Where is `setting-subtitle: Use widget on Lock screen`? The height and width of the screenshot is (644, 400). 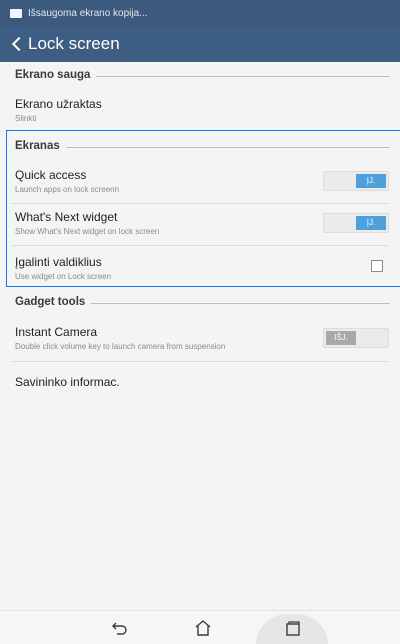
setting-subtitle: Use widget on Lock screen is located at coordinates (63, 276).